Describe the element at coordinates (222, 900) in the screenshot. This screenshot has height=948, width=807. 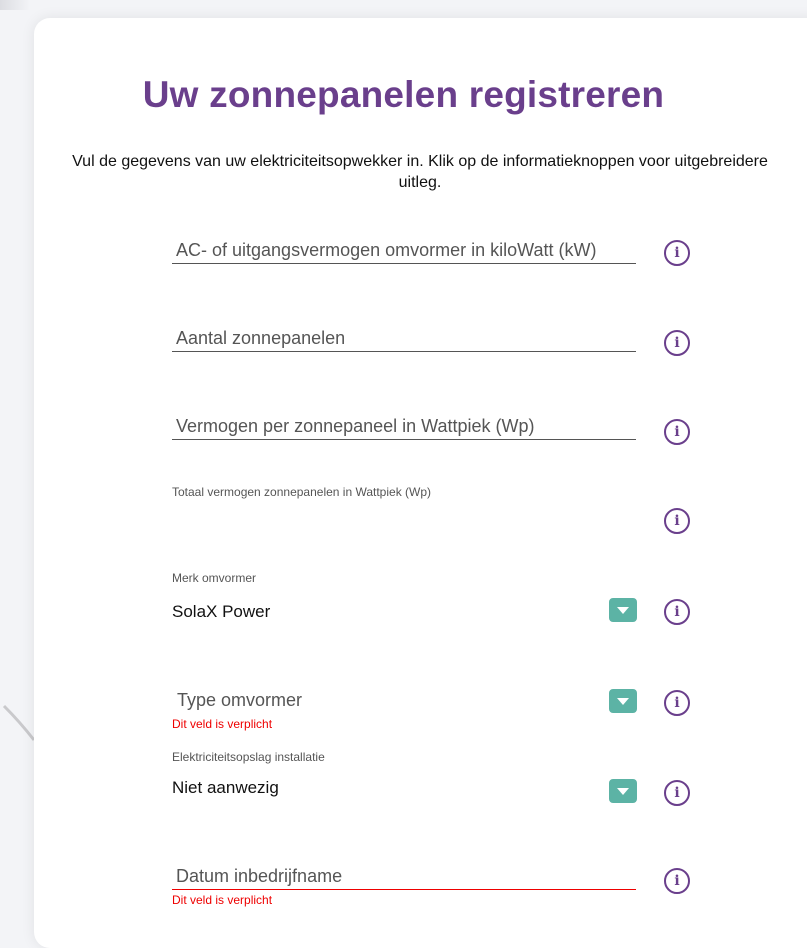
I see `commission-date-error: Dit veld is verplicht` at that location.